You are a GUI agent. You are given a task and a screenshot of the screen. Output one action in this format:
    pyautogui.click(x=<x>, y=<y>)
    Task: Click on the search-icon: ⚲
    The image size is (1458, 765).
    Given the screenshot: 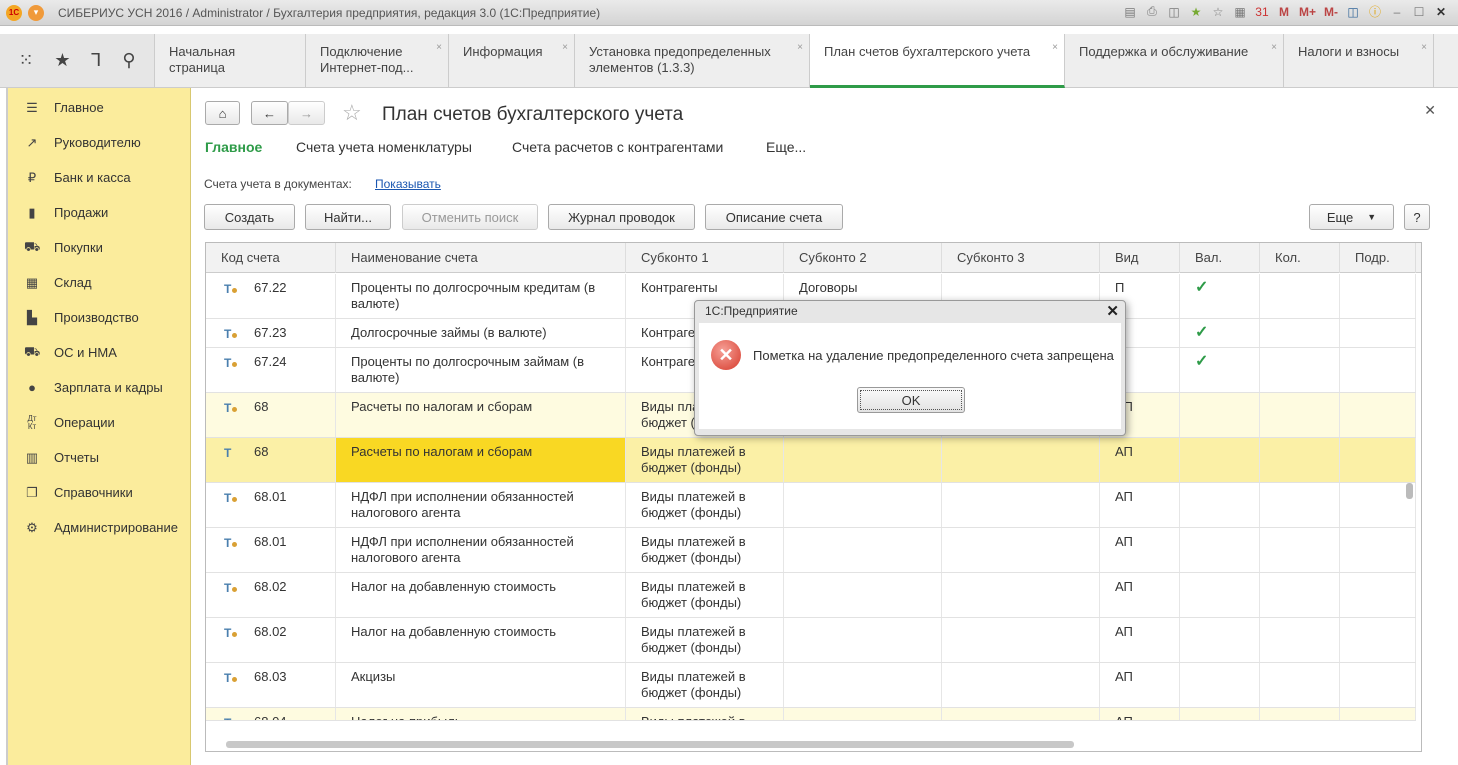 What is the action you would take?
    pyautogui.click(x=128, y=60)
    